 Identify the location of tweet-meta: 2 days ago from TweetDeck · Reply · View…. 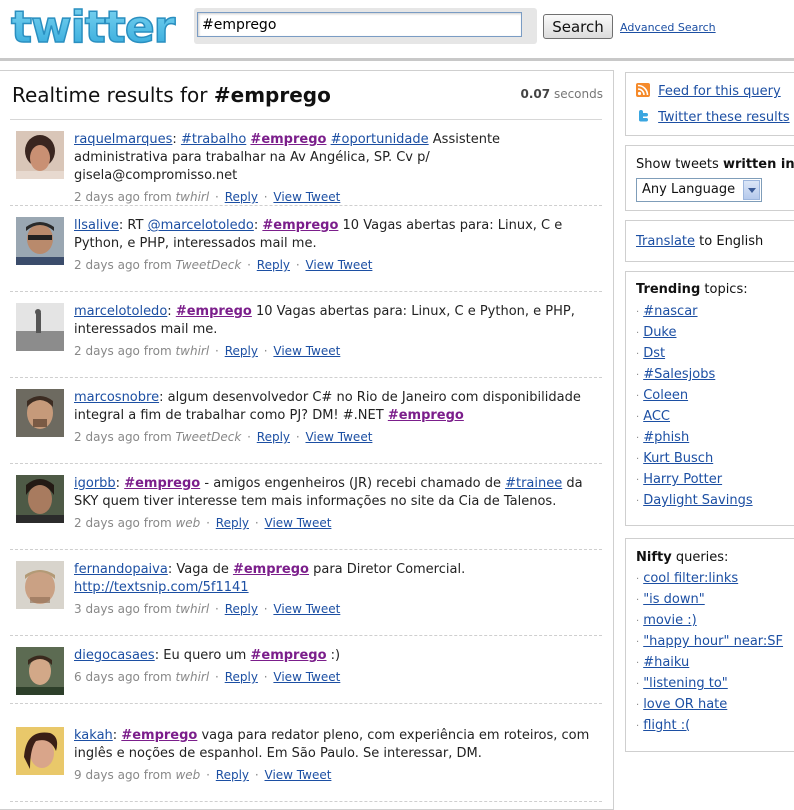
(223, 437).